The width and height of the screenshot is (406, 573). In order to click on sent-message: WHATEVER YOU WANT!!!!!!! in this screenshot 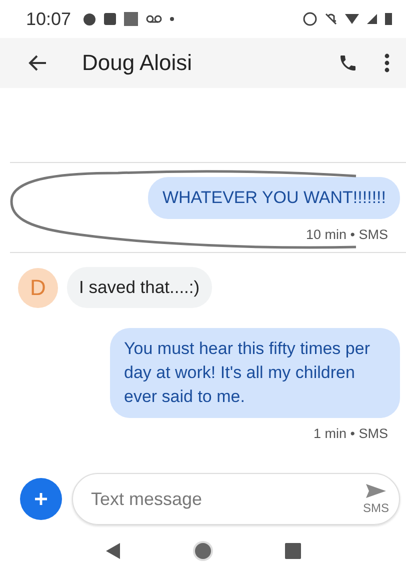, I will do `click(274, 198)`.